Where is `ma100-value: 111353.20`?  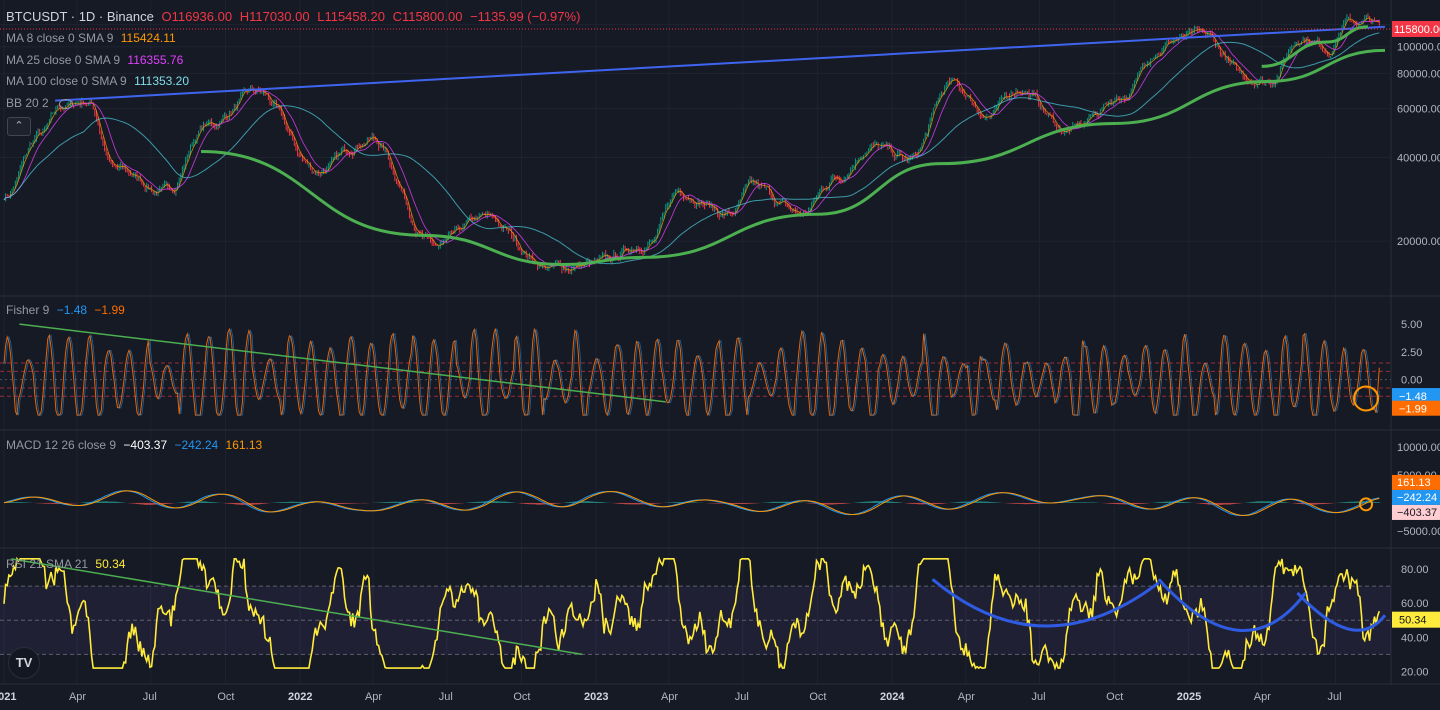 ma100-value: 111353.20 is located at coordinates (162, 81).